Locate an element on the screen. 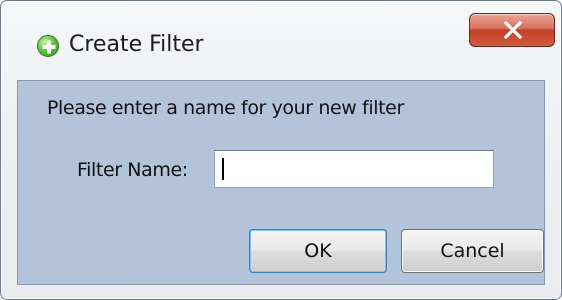 The width and height of the screenshot is (562, 300). close-button is located at coordinates (512, 30).